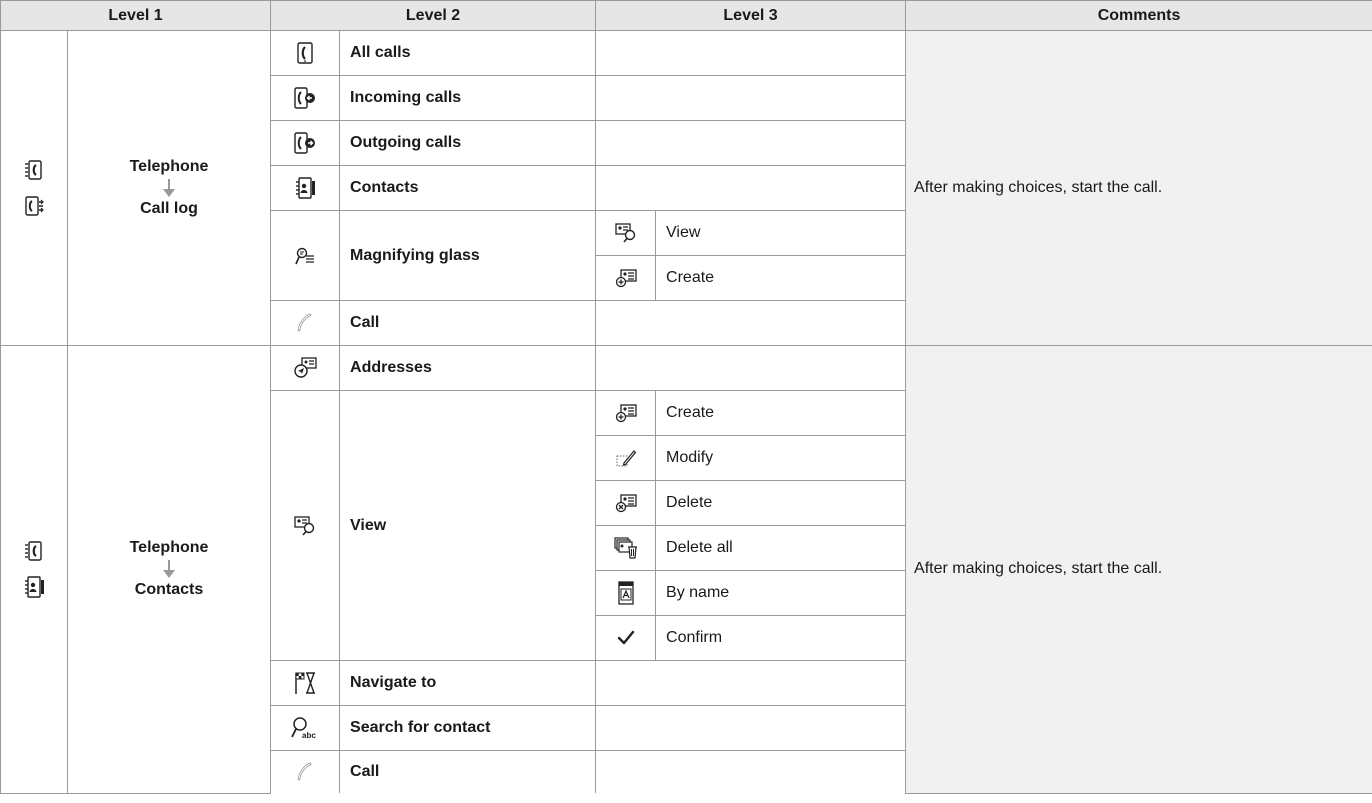  What do you see at coordinates (468, 98) in the screenshot?
I see `level2-incoming-calls: Incoming calls` at bounding box center [468, 98].